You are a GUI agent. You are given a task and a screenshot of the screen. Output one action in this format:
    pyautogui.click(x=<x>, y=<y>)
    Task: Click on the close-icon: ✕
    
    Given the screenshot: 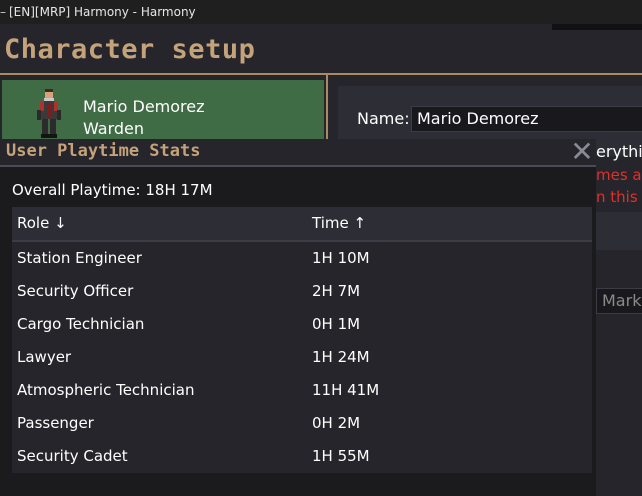 What is the action you would take?
    pyautogui.click(x=582, y=151)
    